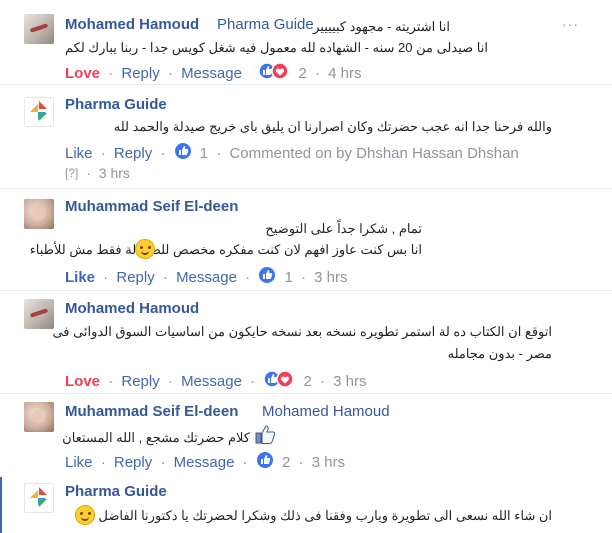 This screenshot has height=533, width=612. What do you see at coordinates (499, 353) in the screenshot?
I see `comment-text-line: مصر - بدون مجامله` at bounding box center [499, 353].